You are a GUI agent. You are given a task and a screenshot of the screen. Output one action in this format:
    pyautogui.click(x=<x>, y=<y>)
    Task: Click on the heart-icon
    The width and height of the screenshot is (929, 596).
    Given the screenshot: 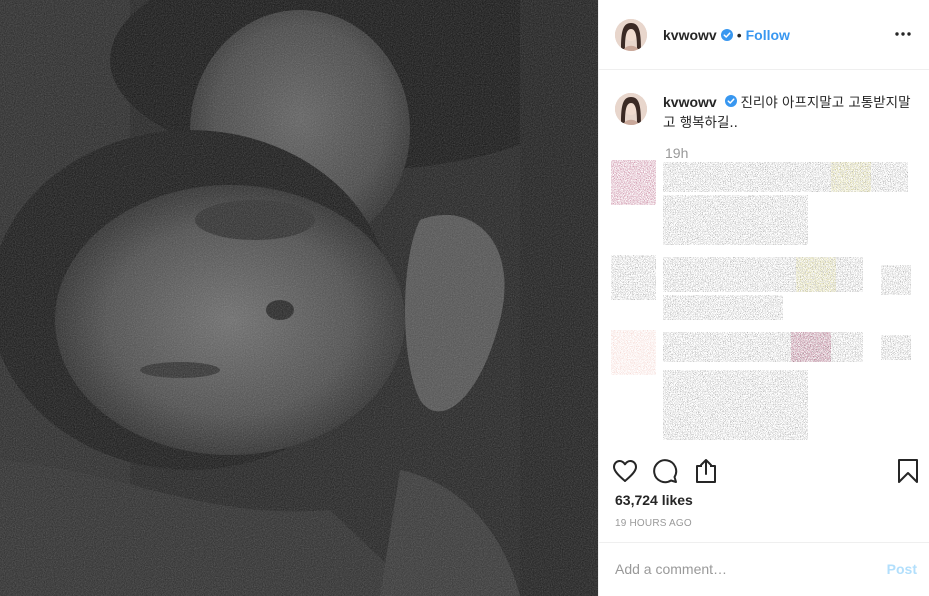 What is the action you would take?
    pyautogui.click(x=625, y=471)
    